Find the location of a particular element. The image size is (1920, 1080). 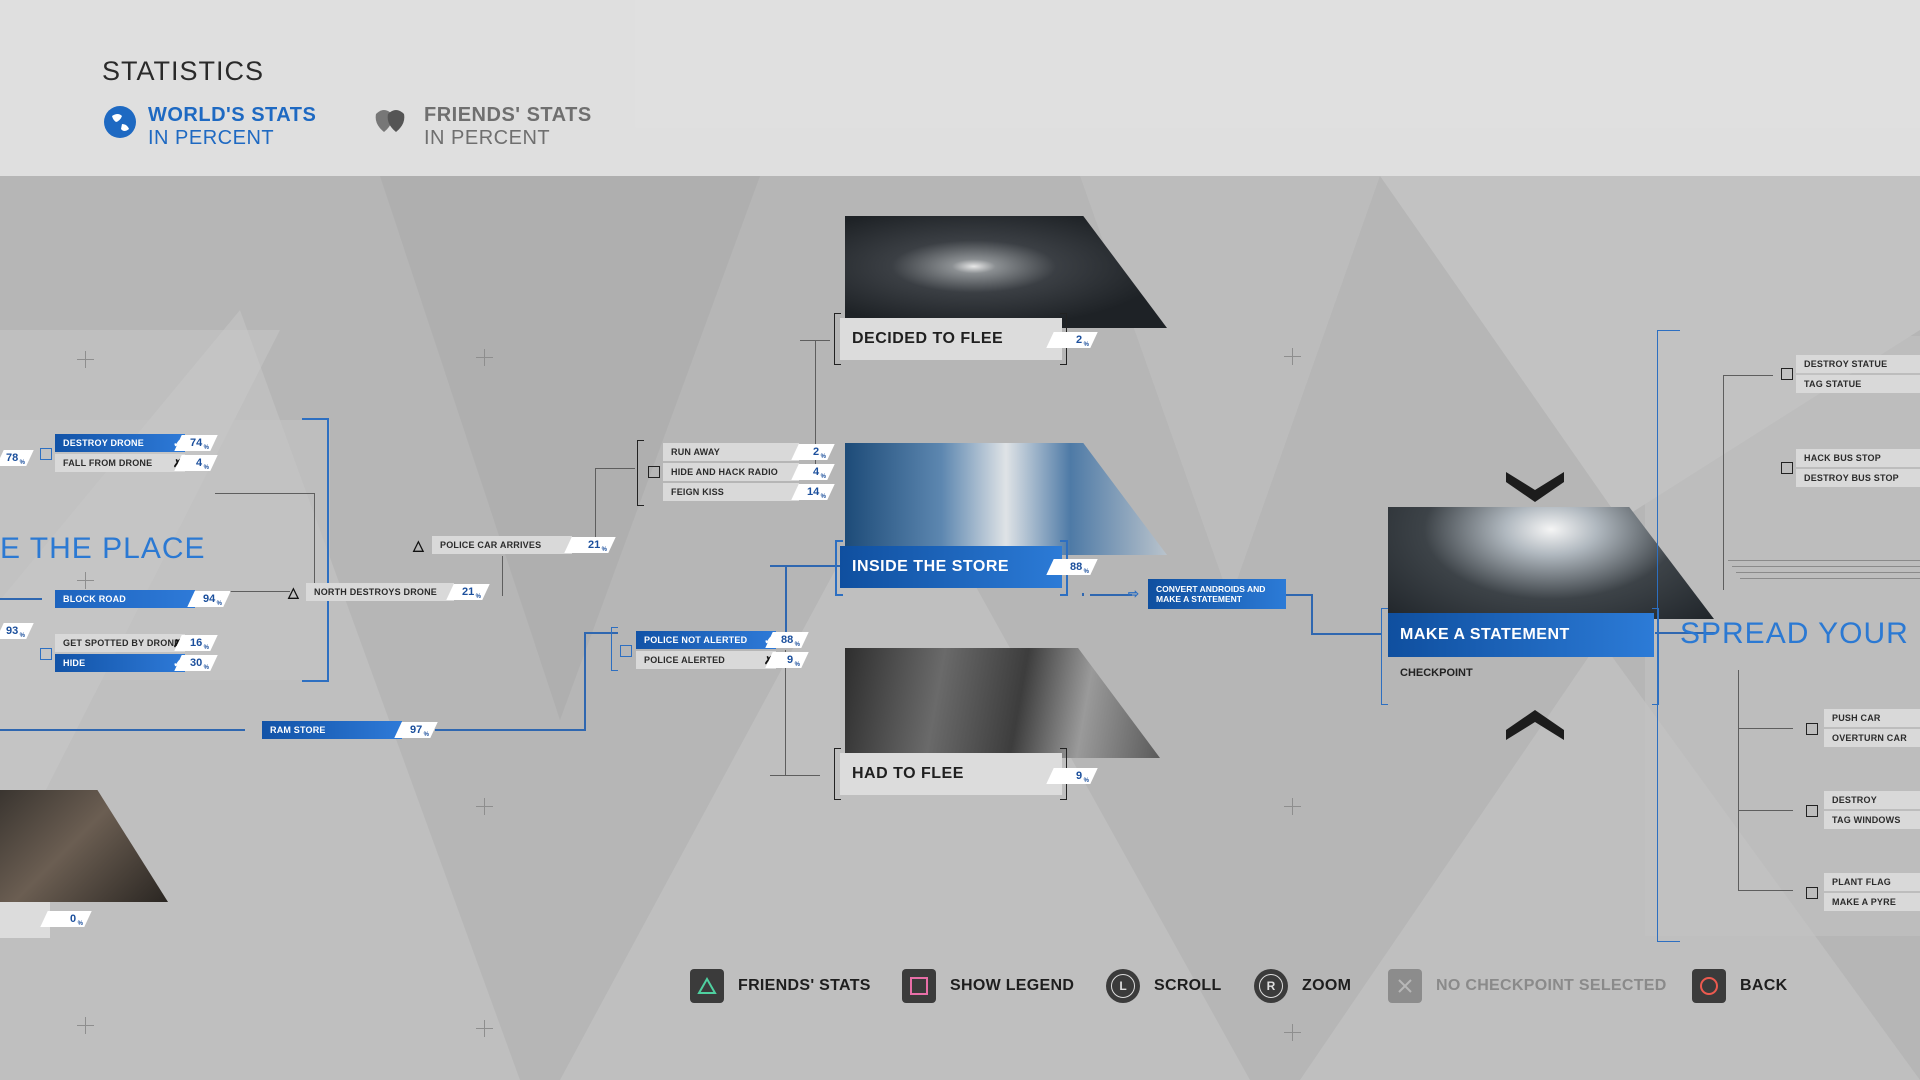

footer-zoom: R ZOOM is located at coordinates (1302, 986).